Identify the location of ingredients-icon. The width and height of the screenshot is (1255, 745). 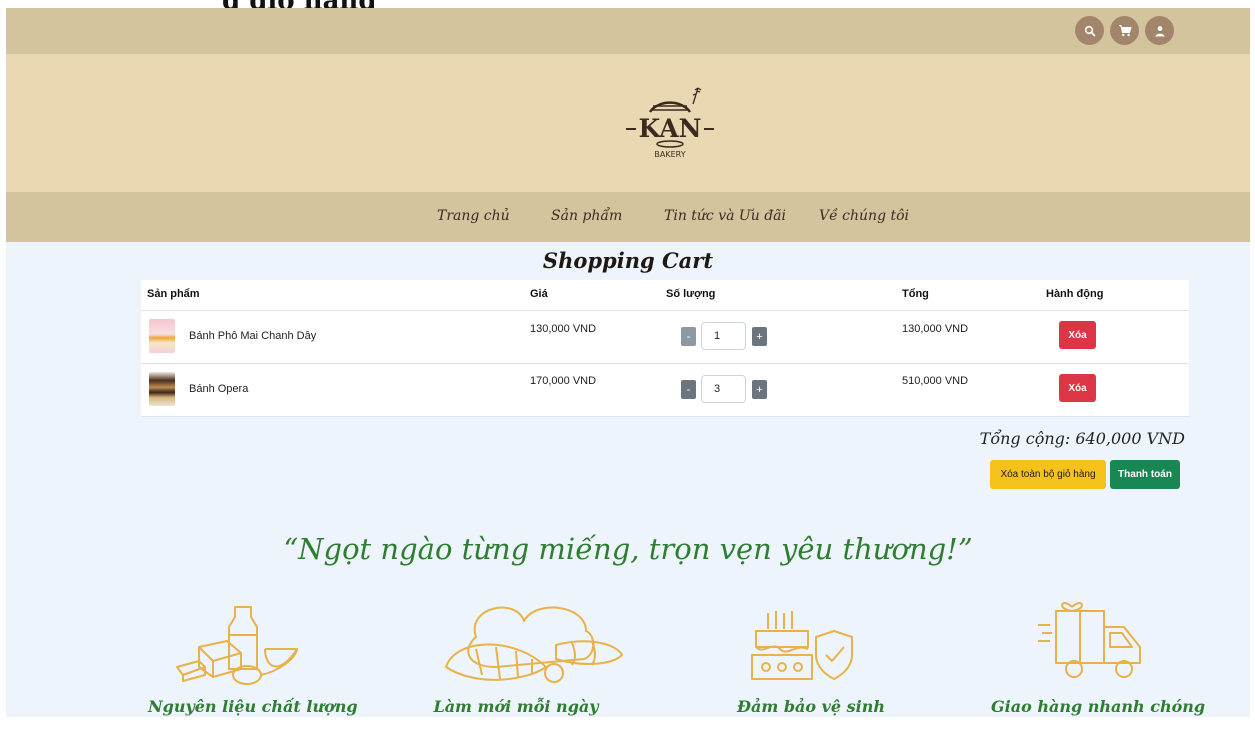
(237, 645).